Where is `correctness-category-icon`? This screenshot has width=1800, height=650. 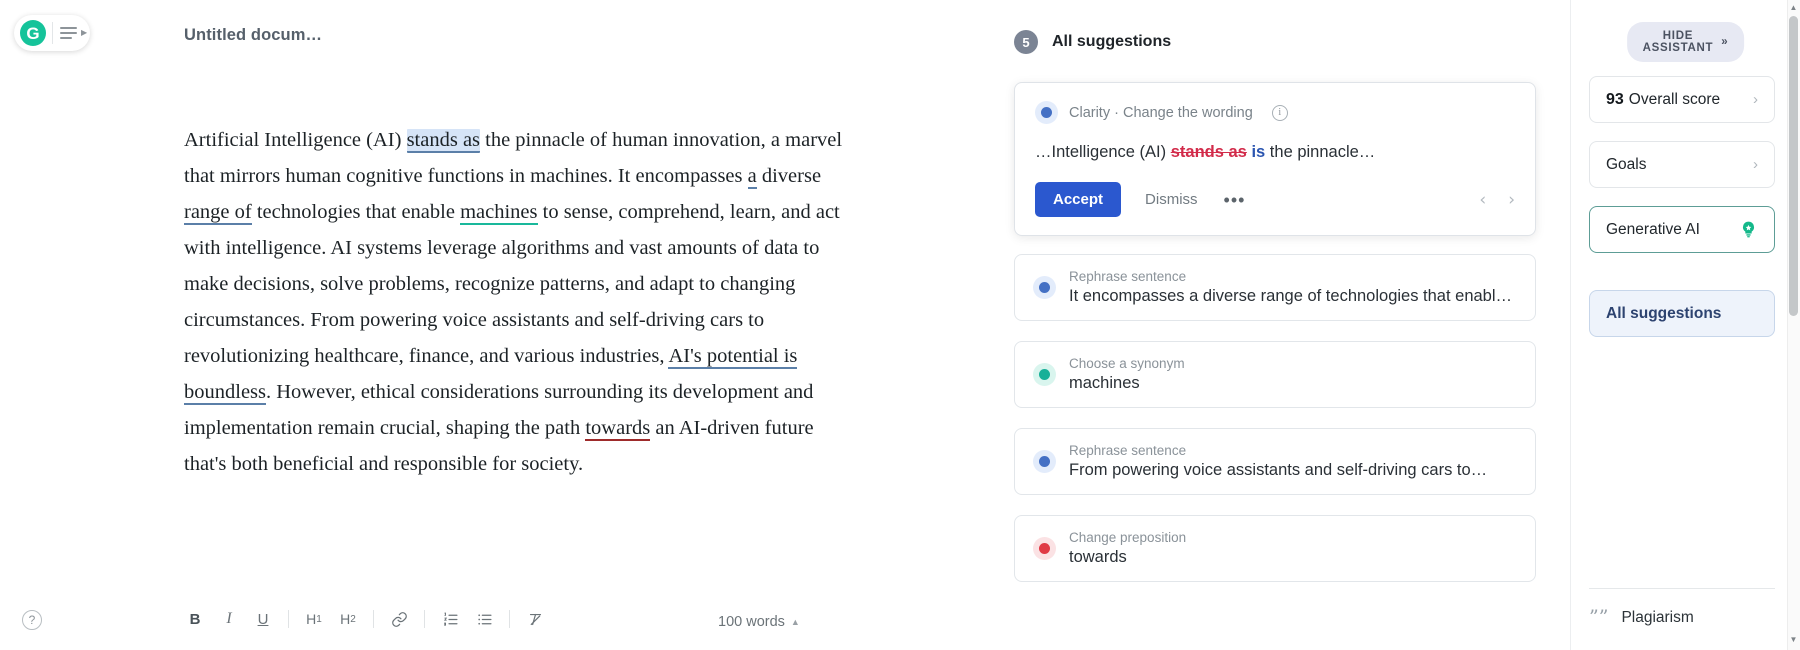
correctness-category-icon is located at coordinates (1044, 548).